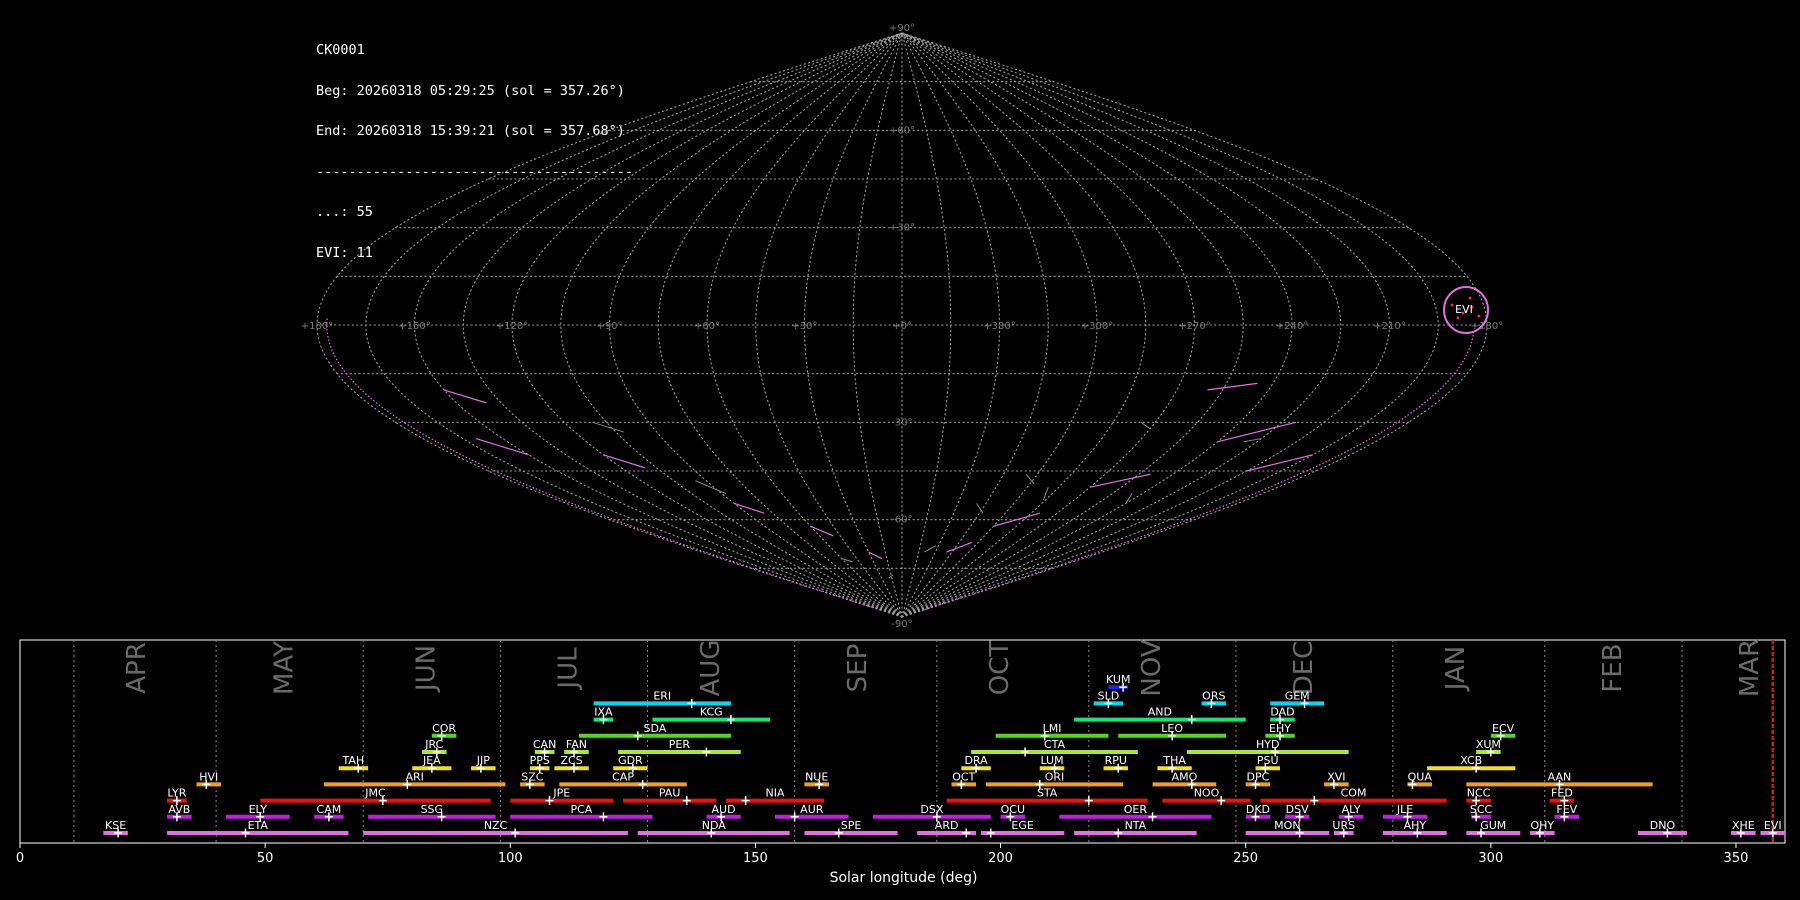 This screenshot has height=900, width=1800. I want to click on shower-label: XUM, so click(1488, 744).